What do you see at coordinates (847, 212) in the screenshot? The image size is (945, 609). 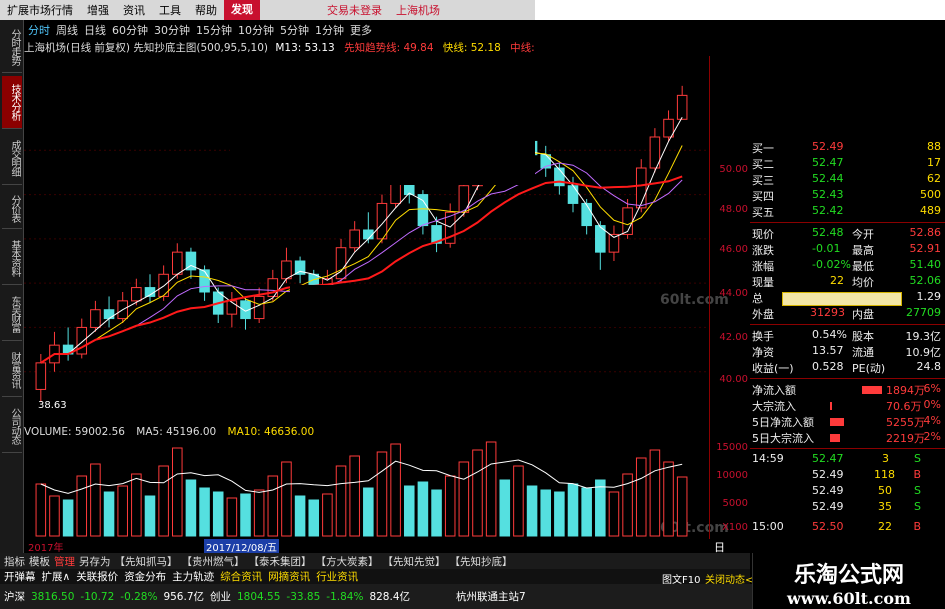 I see `bid-row: 买五 52.42 489` at bounding box center [847, 212].